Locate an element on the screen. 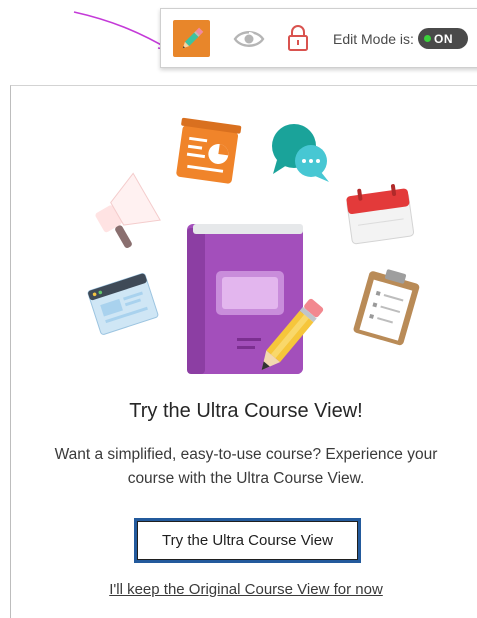 The height and width of the screenshot is (618, 477). edit-mode-label: Edit Mode is: is located at coordinates (373, 39).